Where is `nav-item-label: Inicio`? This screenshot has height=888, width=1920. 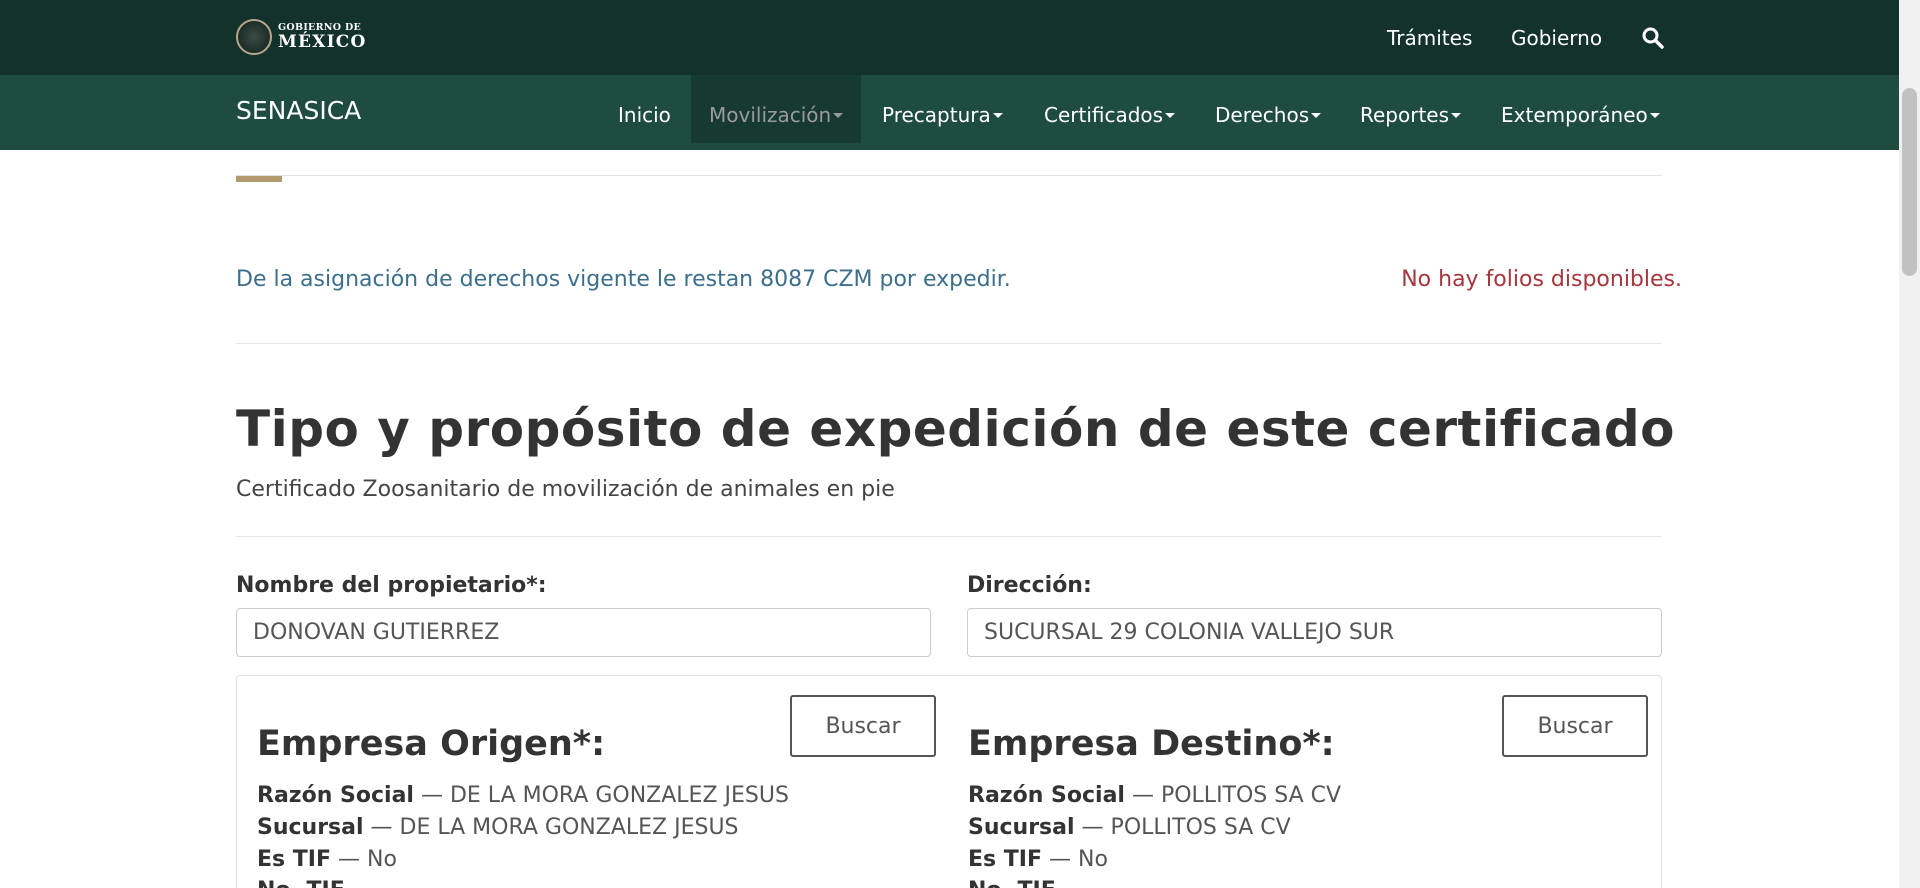
nav-item-label: Inicio is located at coordinates (644, 115).